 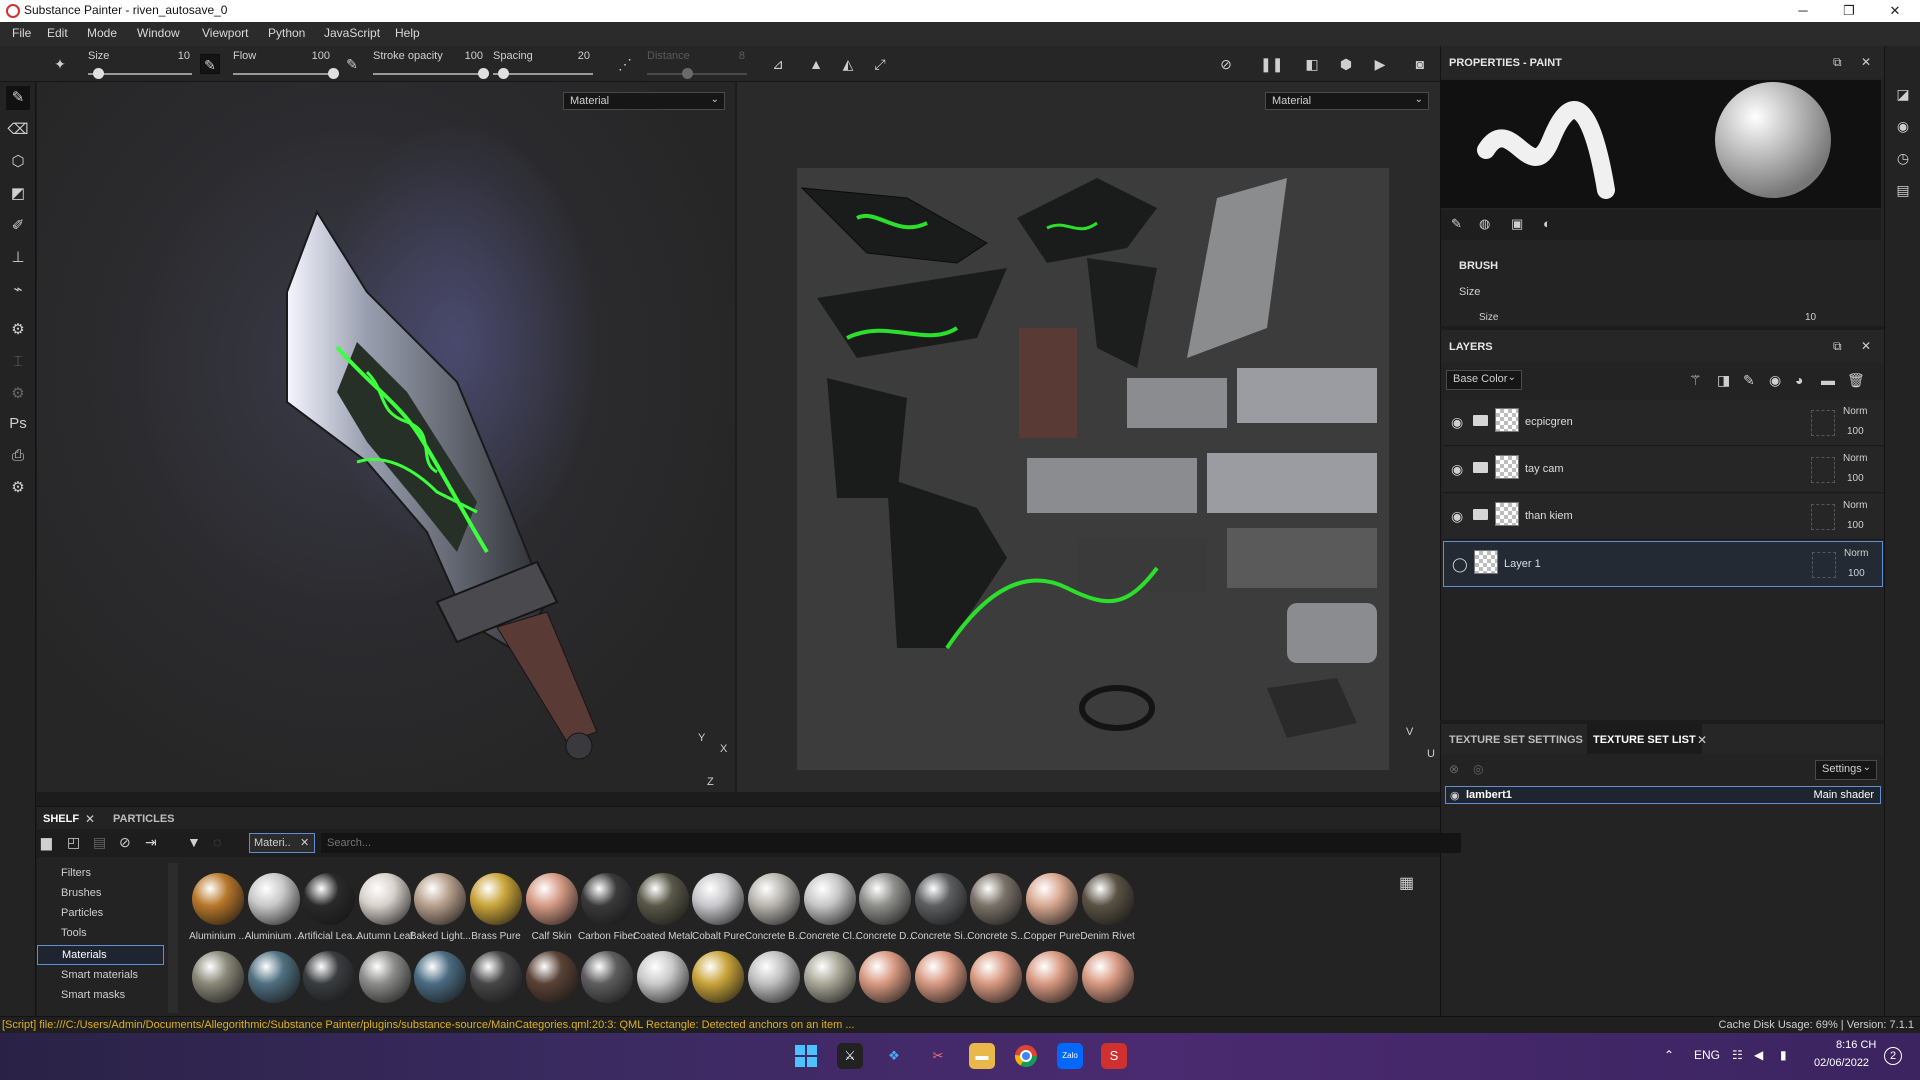 I want to click on flow-pen-pressure-icon: ✎, so click(x=352, y=64).